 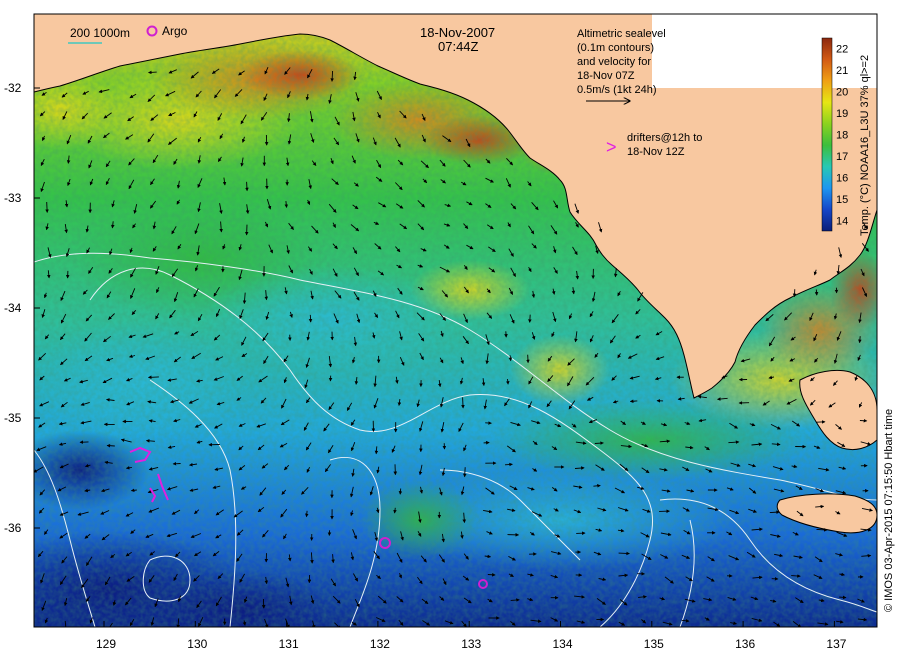 I want to click on colorbar-tick-label: 19, so click(x=842, y=114).